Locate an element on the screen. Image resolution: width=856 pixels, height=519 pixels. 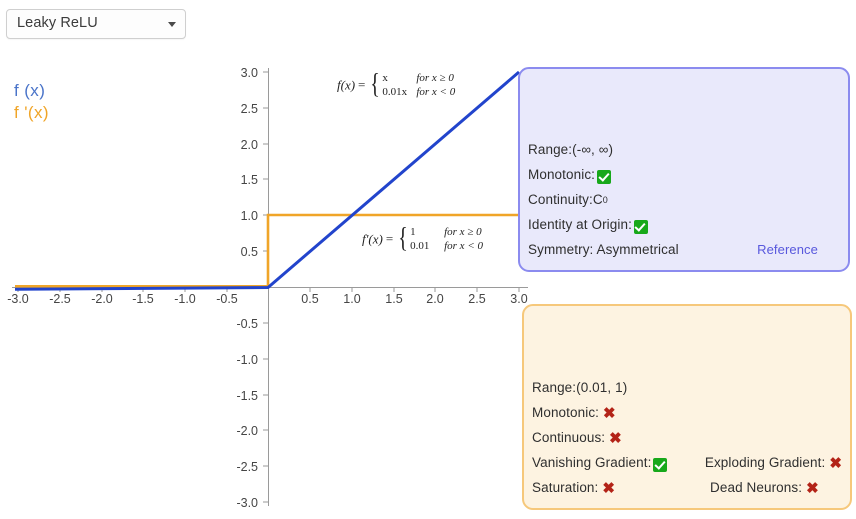
property-label-monotonic: Monotonic: is located at coordinates (562, 174).